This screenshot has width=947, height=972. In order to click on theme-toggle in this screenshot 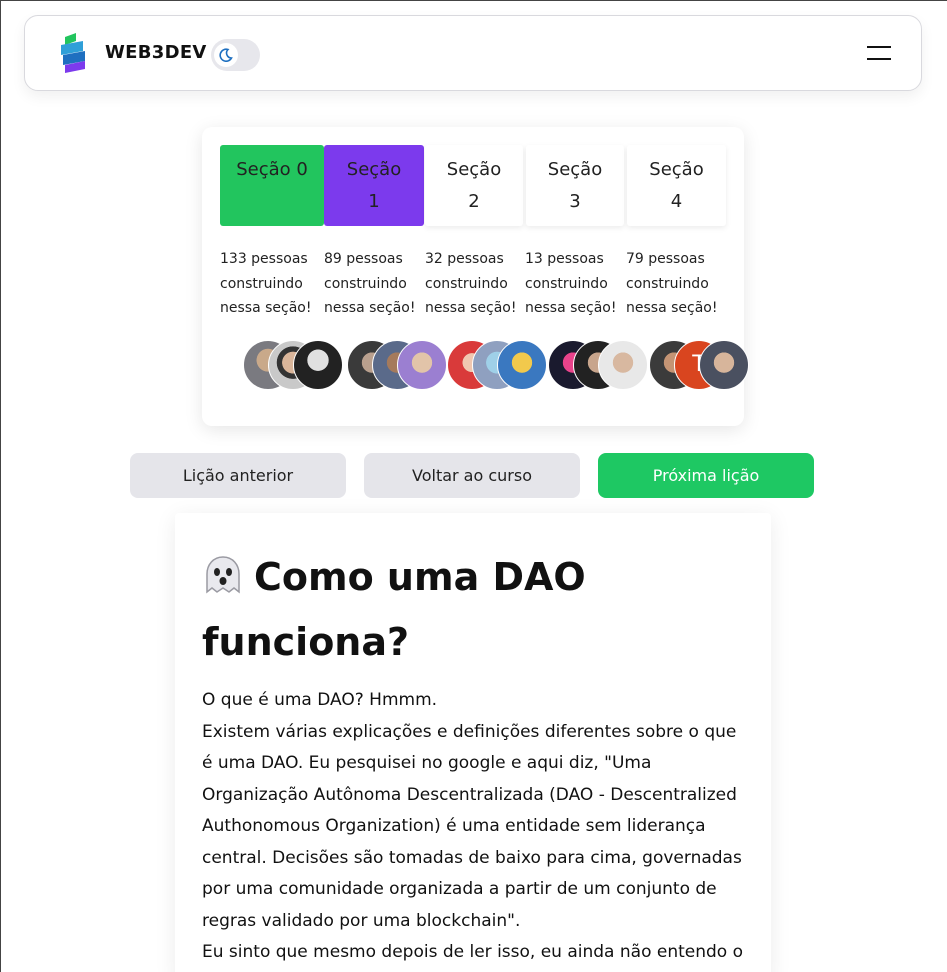, I will do `click(235, 55)`.